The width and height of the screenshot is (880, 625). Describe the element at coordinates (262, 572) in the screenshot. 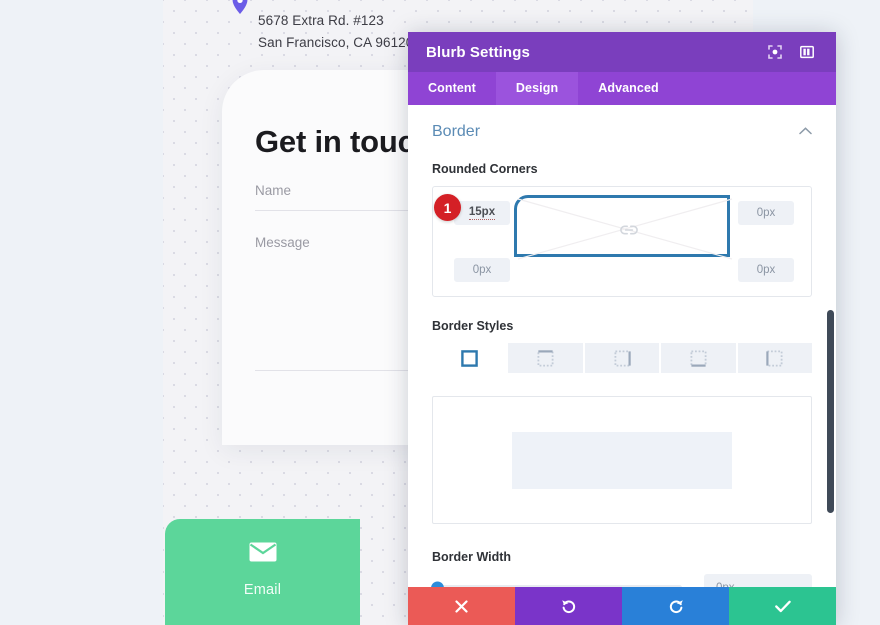

I see `email-blurb-card: Email` at that location.